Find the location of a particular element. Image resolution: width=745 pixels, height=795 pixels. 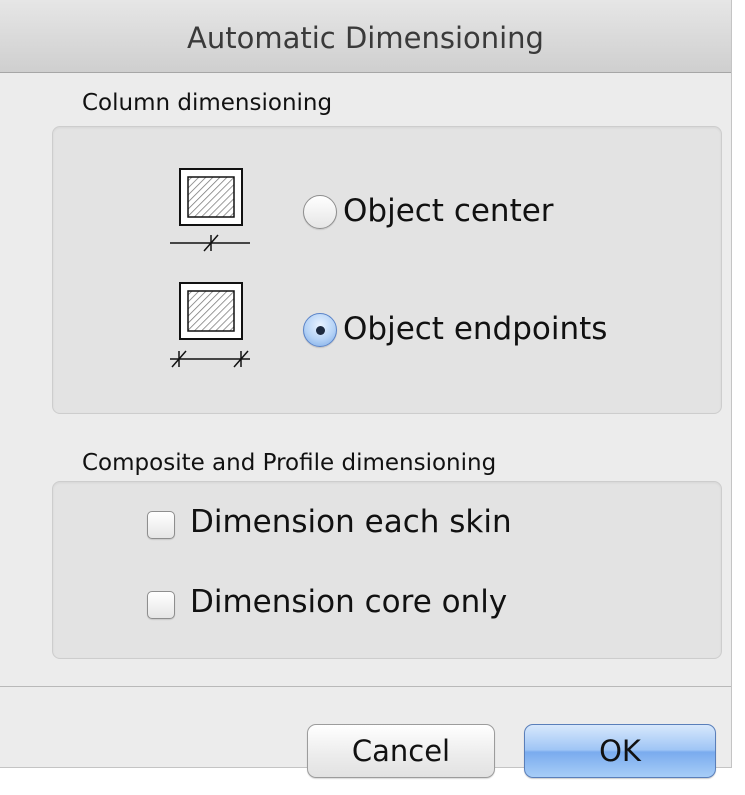

column-center-dimension-icon is located at coordinates (210, 210).